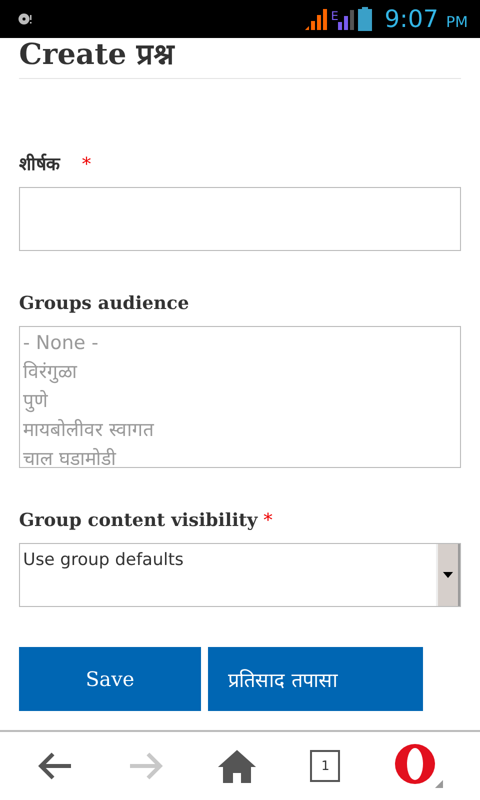 This screenshot has width=480, height=800. What do you see at coordinates (240, 58) in the screenshot?
I see `page-title: Create प्रश्न` at bounding box center [240, 58].